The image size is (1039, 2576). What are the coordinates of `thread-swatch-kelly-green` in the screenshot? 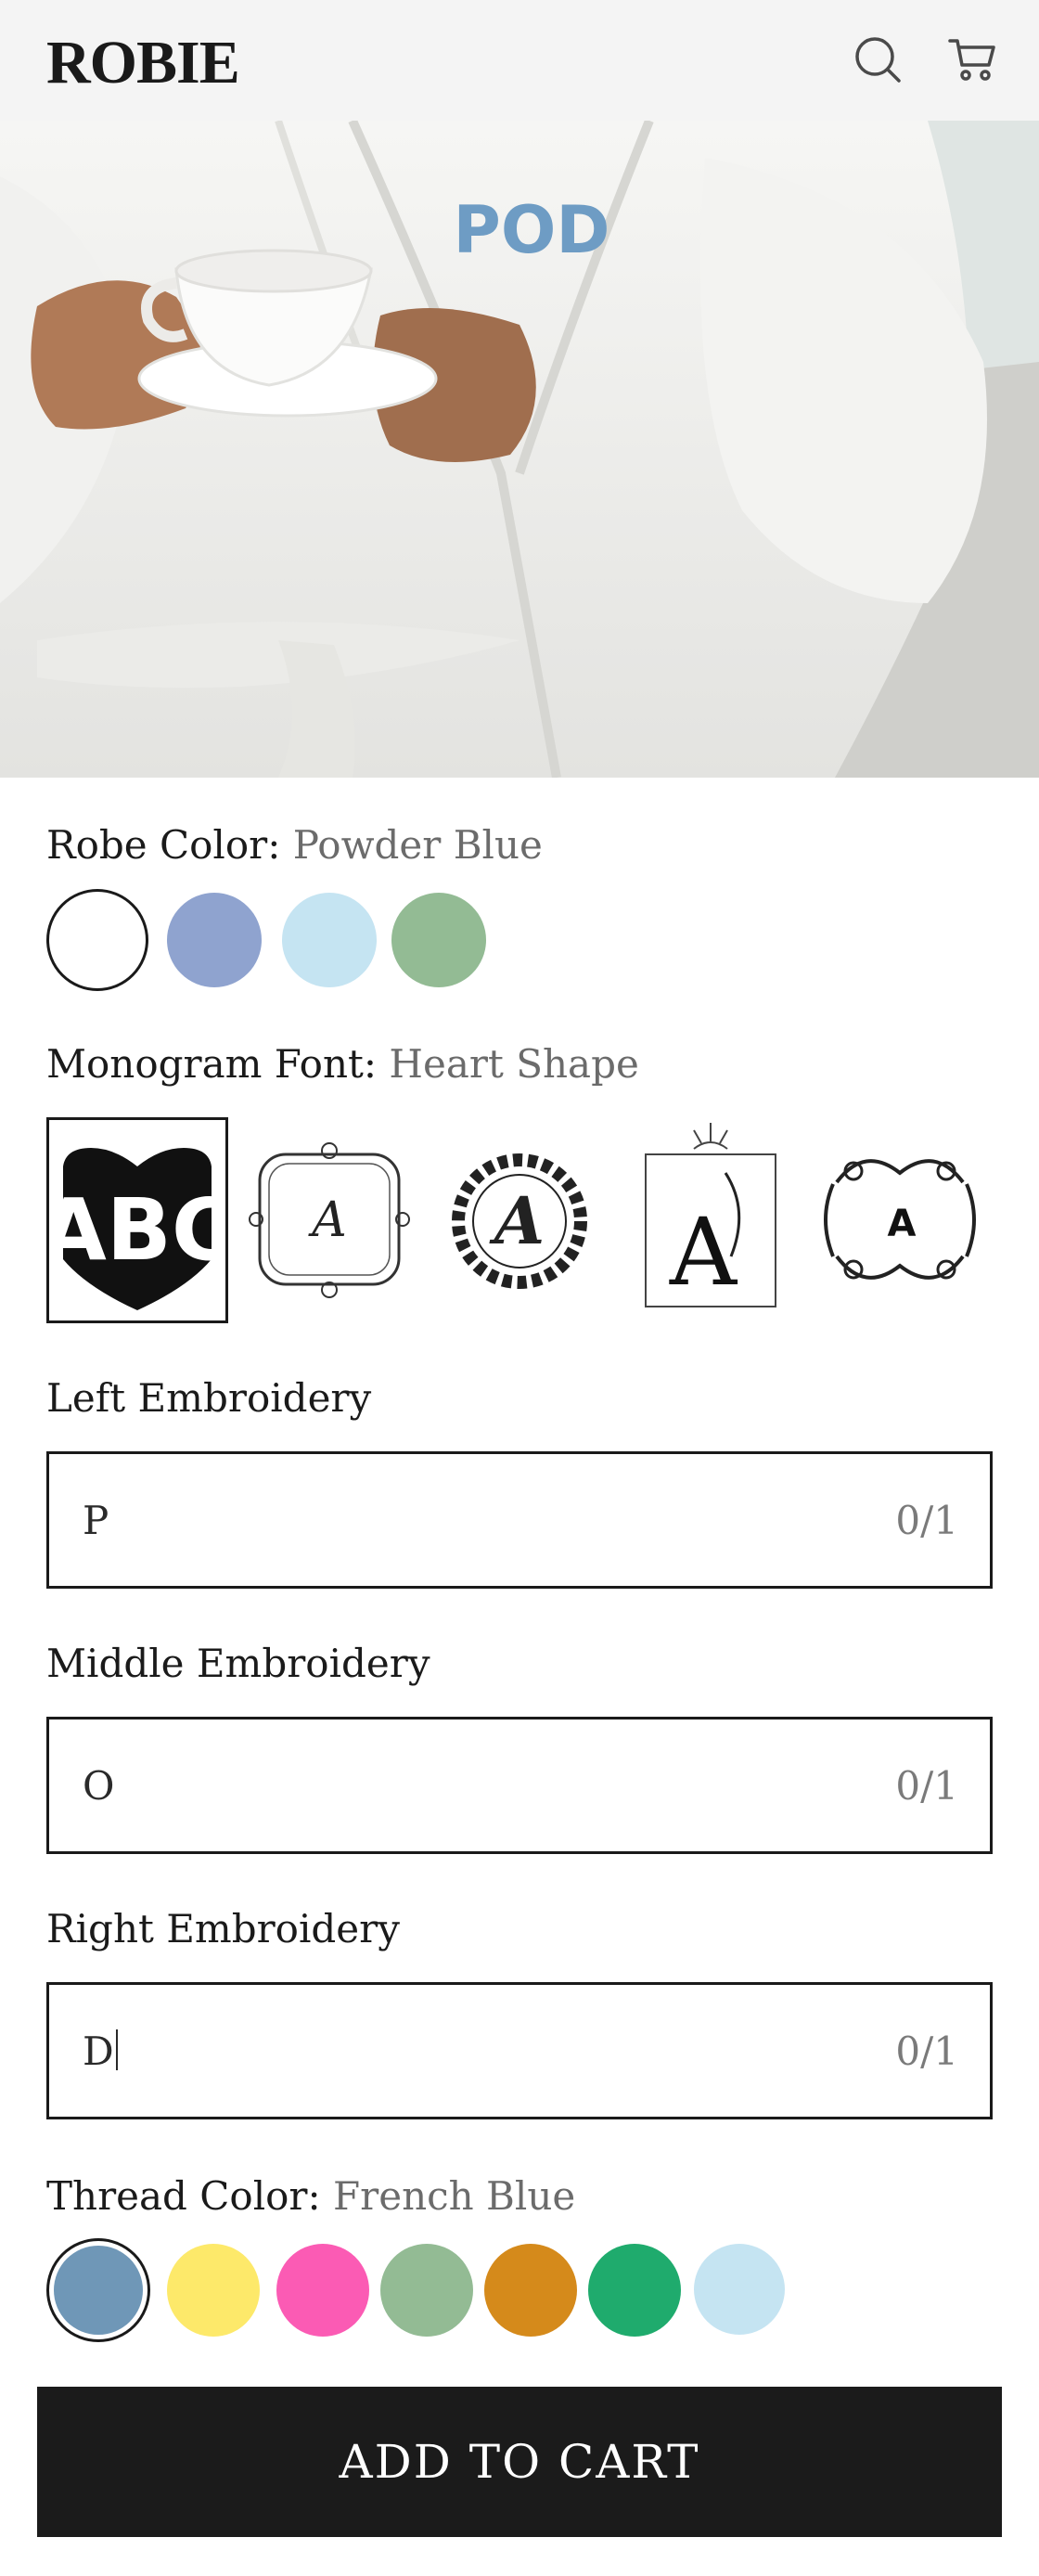 It's located at (635, 2290).